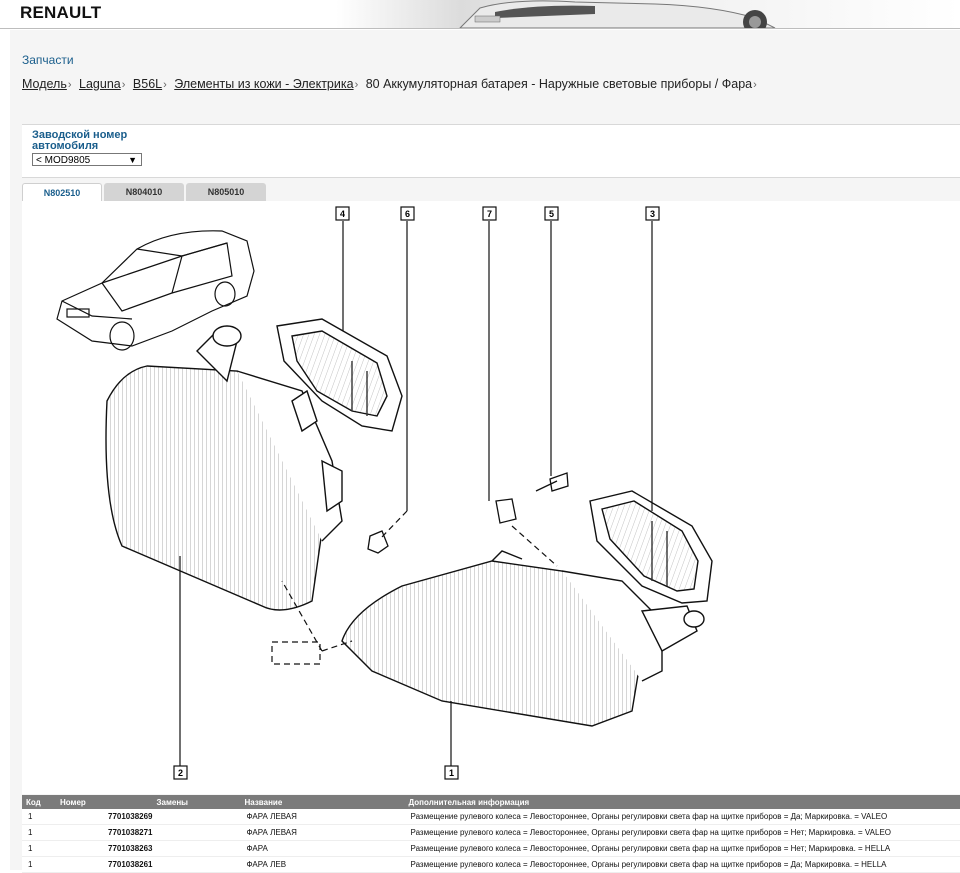 The image size is (960, 873). What do you see at coordinates (104, 849) in the screenshot?
I see `cell-number: 7701038263` at bounding box center [104, 849].